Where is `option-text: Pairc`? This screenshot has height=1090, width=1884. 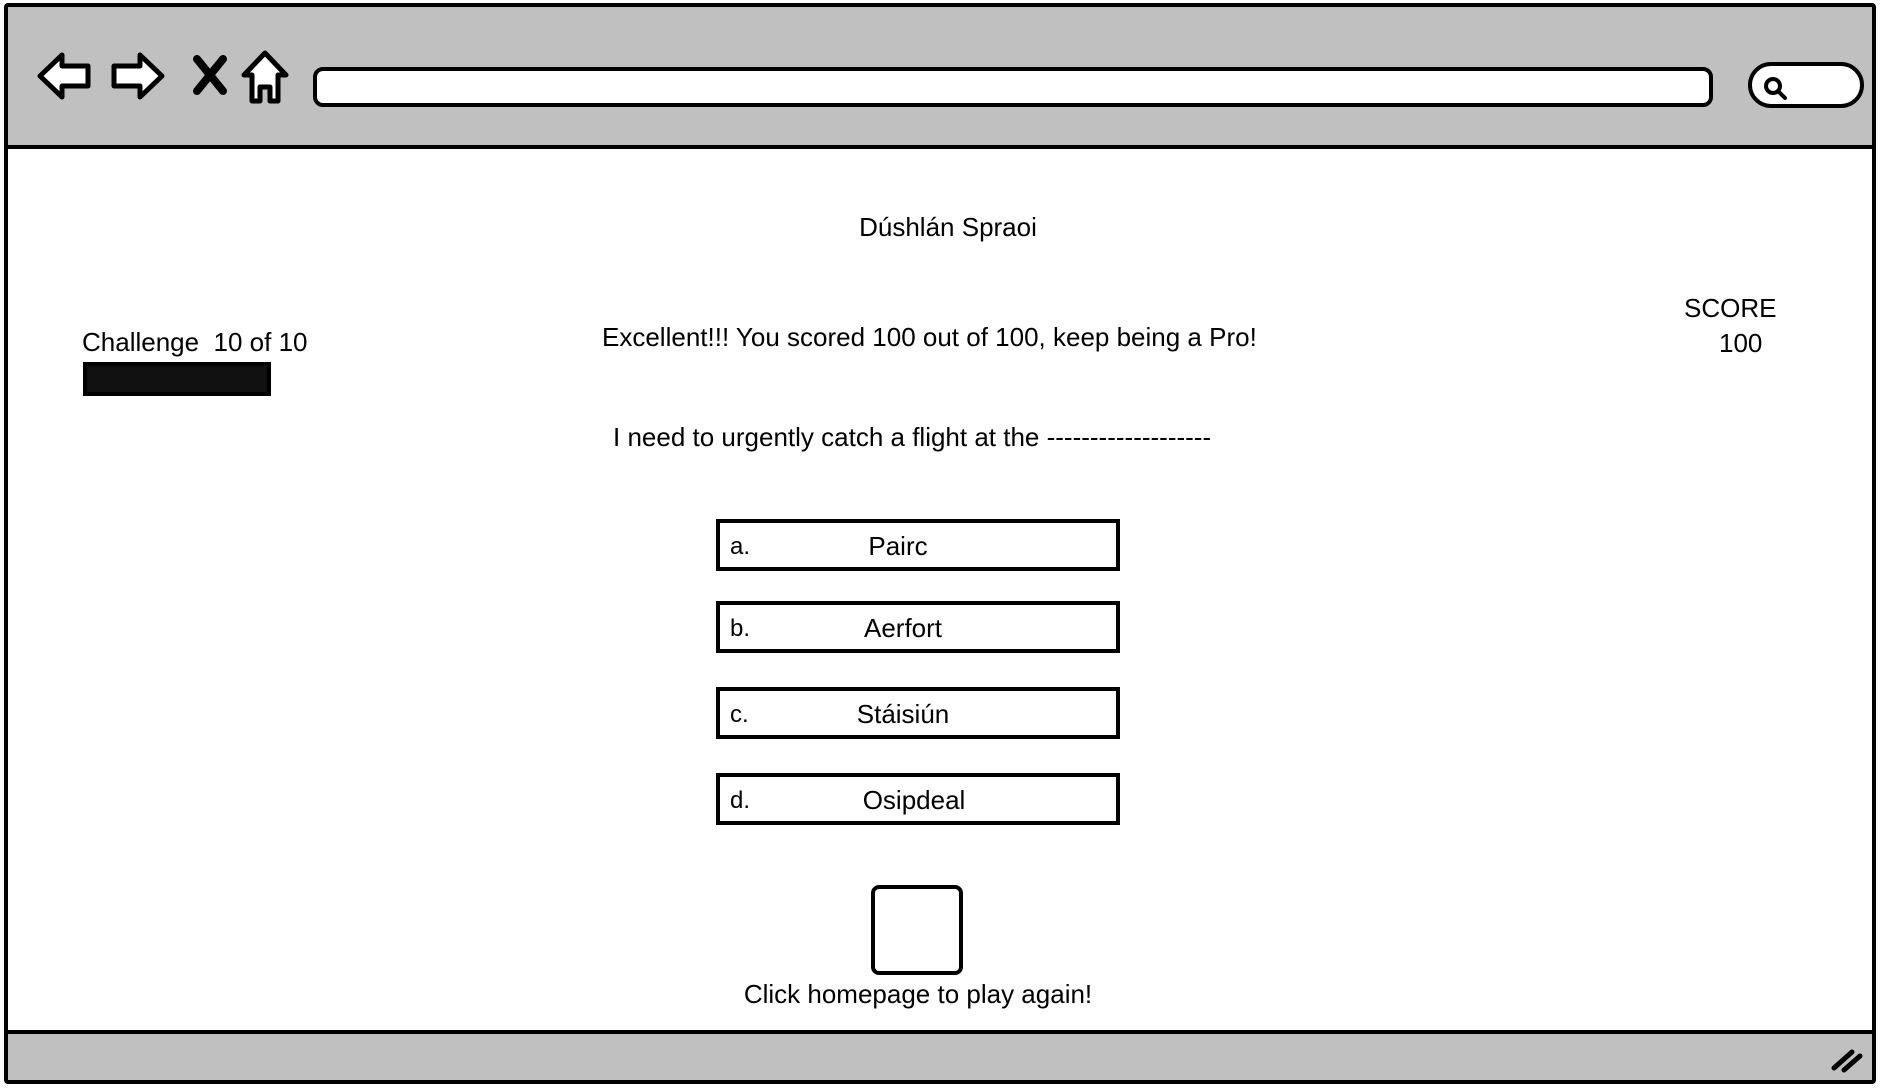
option-text: Pairc is located at coordinates (898, 546).